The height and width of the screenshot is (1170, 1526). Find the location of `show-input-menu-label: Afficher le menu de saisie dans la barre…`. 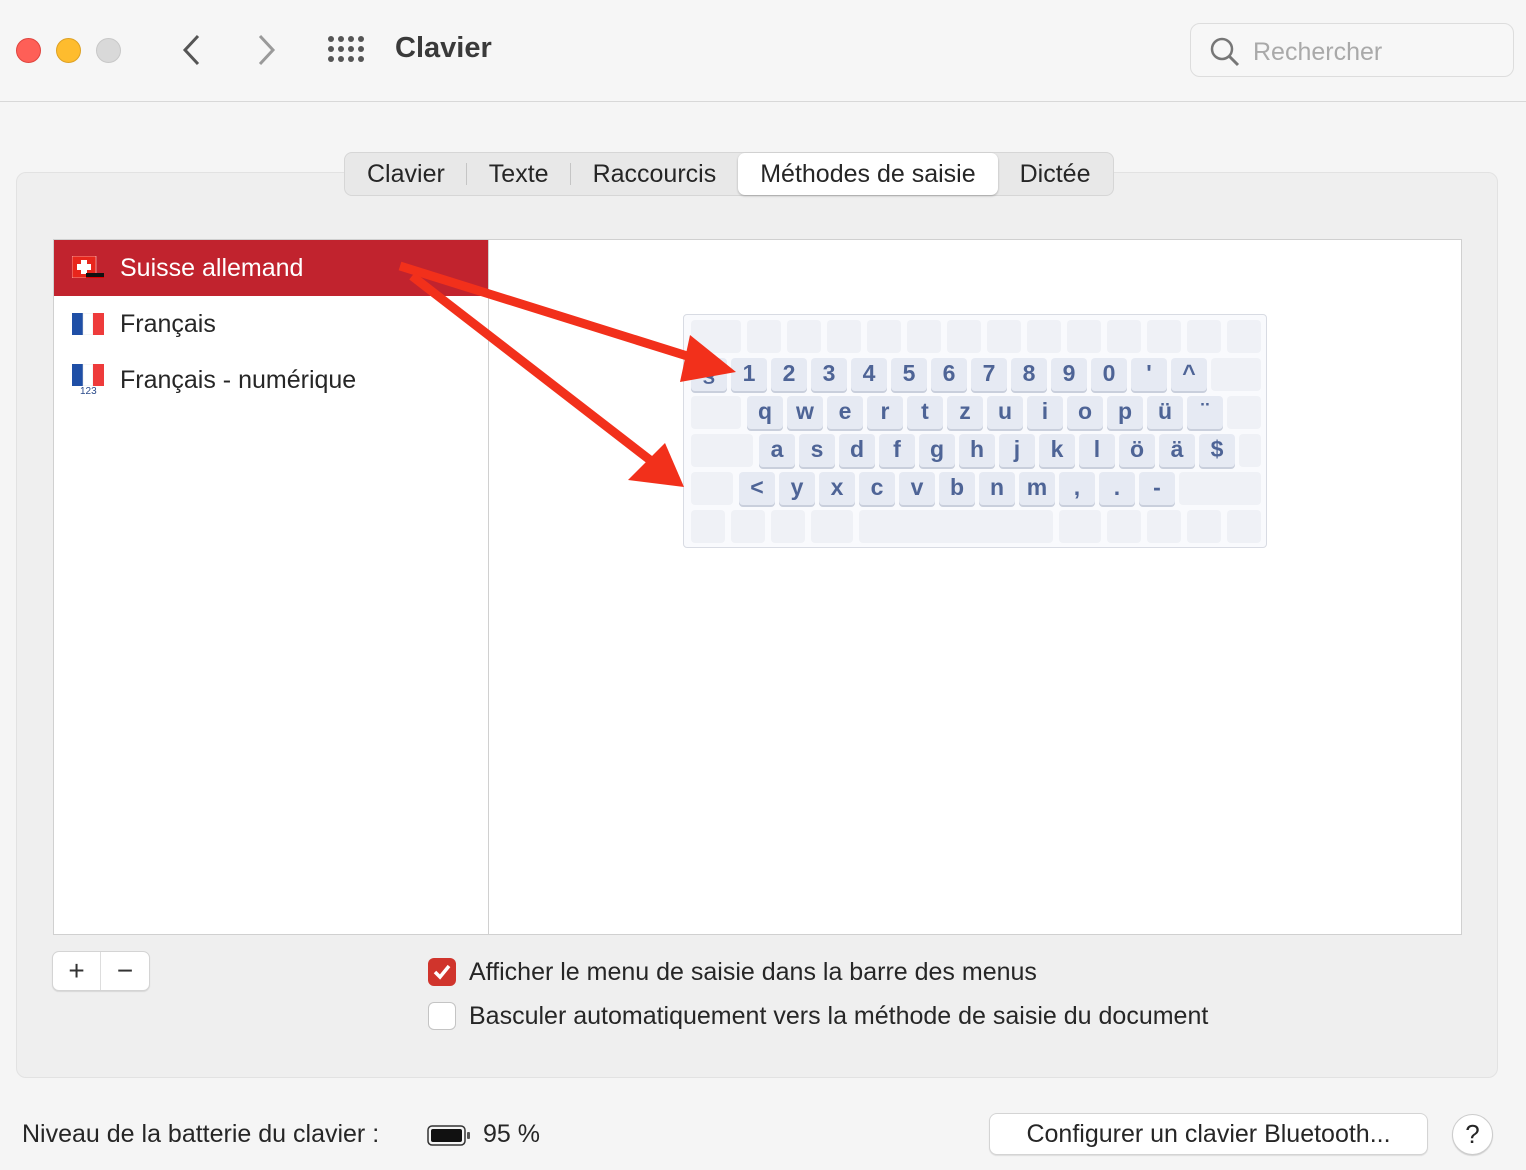

show-input-menu-label: Afficher le menu de saisie dans la barre… is located at coordinates (753, 972).